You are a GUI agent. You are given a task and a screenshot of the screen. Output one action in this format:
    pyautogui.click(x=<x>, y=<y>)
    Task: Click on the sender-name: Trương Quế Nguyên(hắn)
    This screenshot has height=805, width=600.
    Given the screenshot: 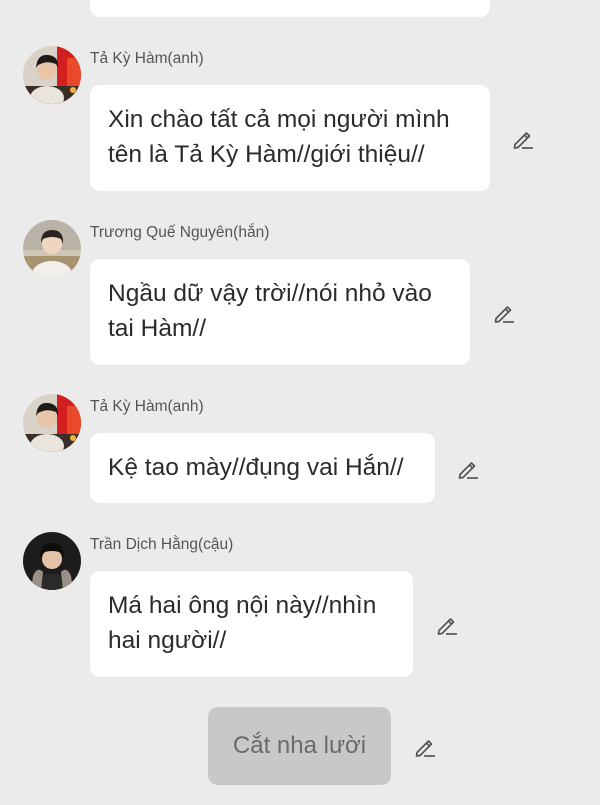 What is the action you would take?
    pyautogui.click(x=180, y=232)
    